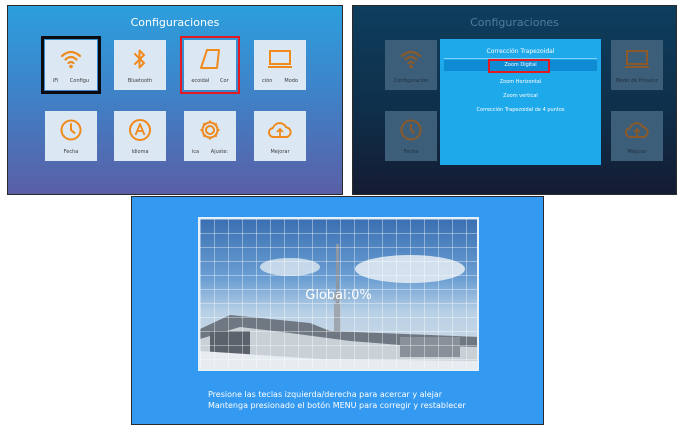  I want to click on tile-label: Modo, so click(291, 81).